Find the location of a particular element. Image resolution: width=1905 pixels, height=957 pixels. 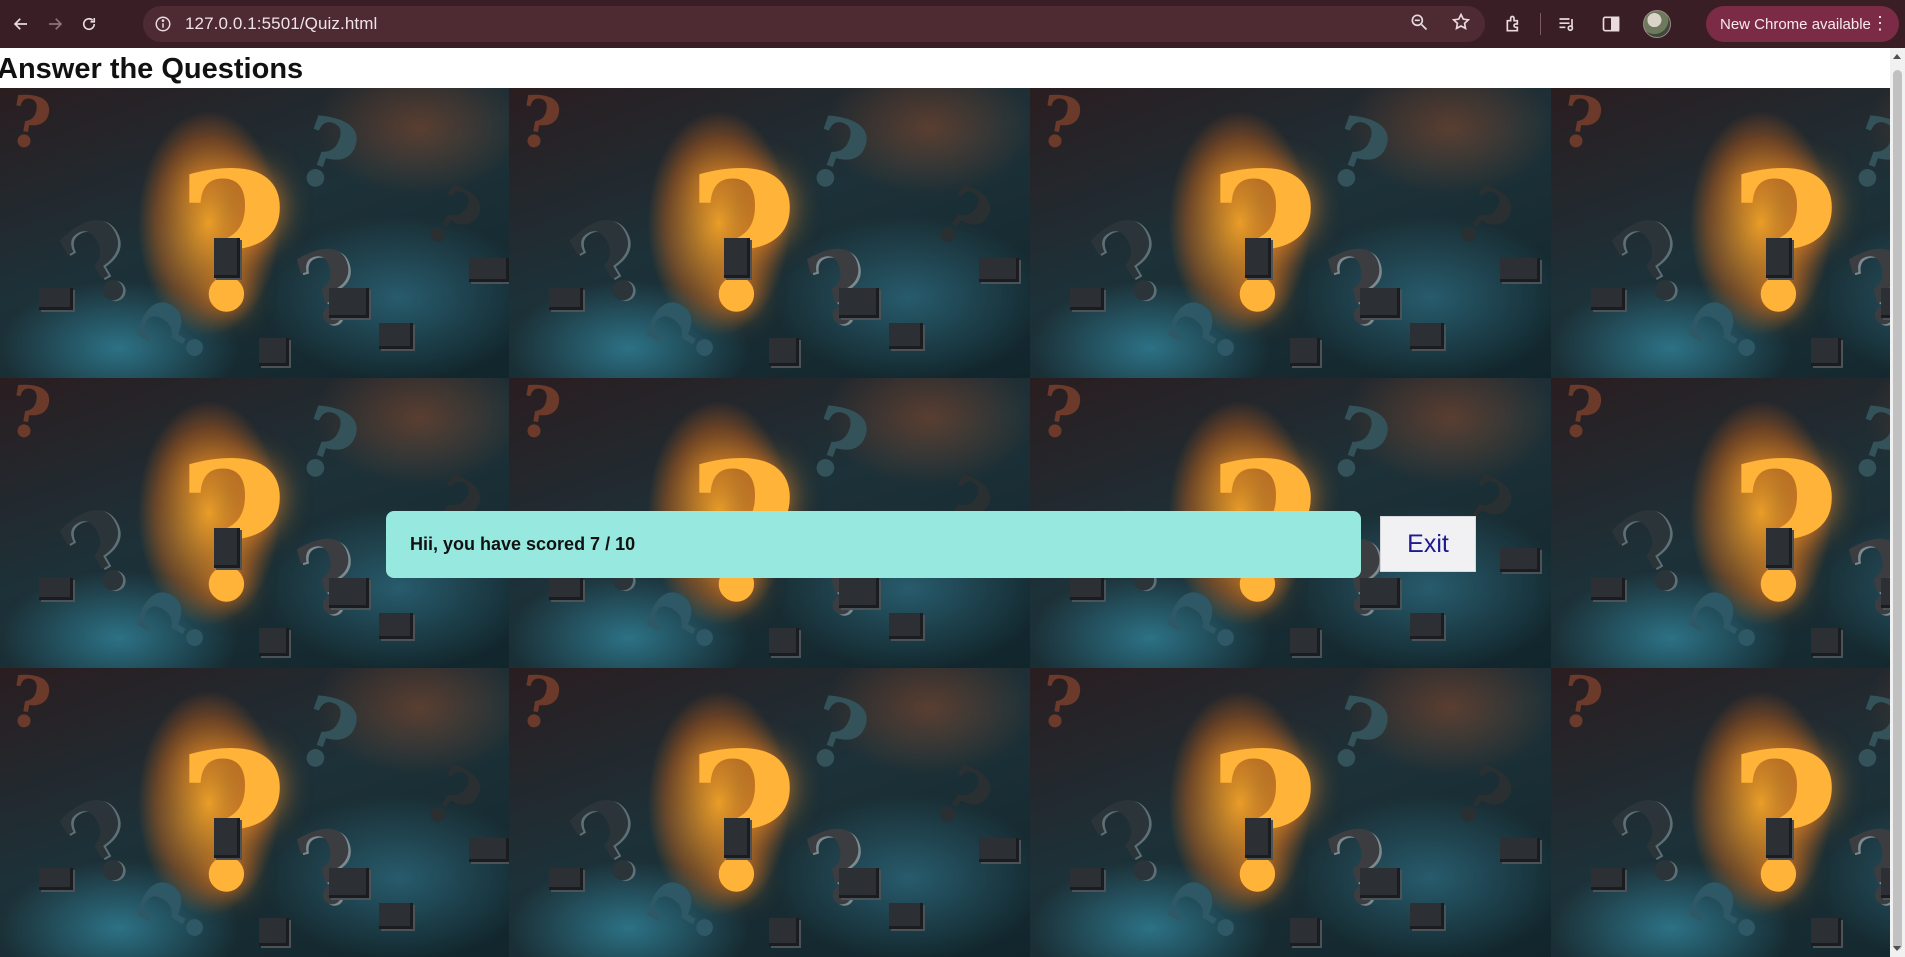

vertical-scrollbar is located at coordinates (1897, 502).